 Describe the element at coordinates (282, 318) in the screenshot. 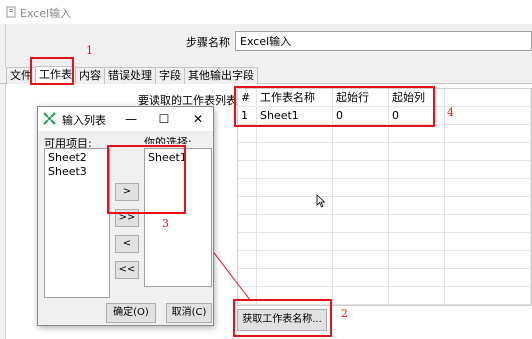

I see `highlight-box-fetch-button` at that location.